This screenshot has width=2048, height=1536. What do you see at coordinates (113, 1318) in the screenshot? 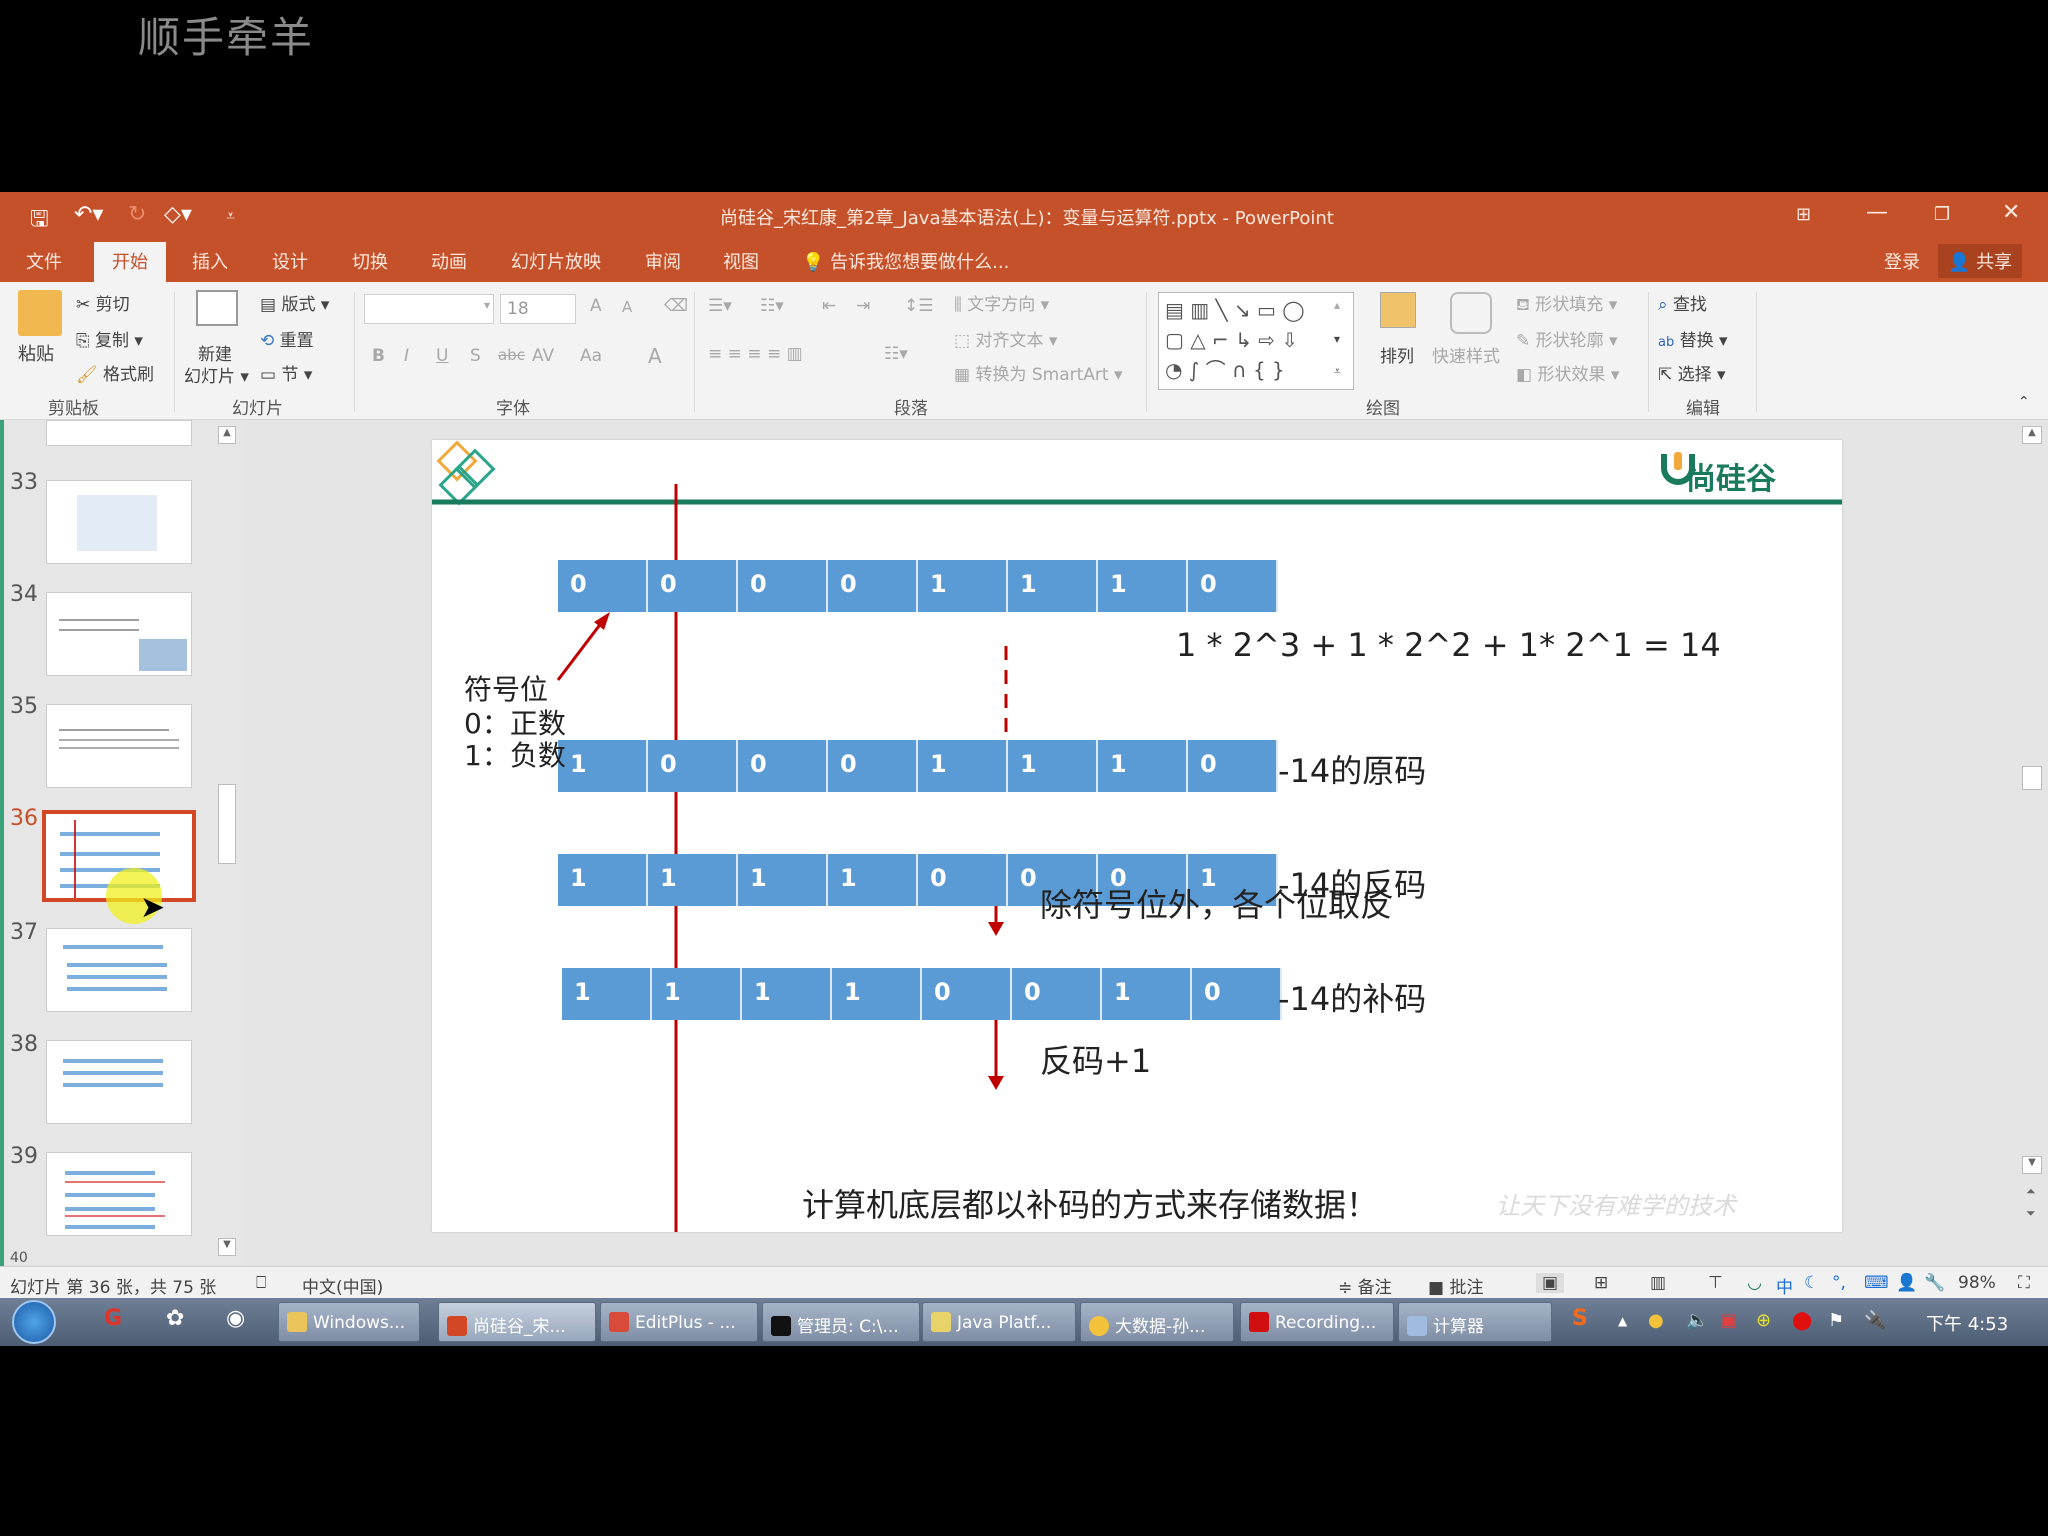
I see `pinned-app-icon: G` at bounding box center [113, 1318].